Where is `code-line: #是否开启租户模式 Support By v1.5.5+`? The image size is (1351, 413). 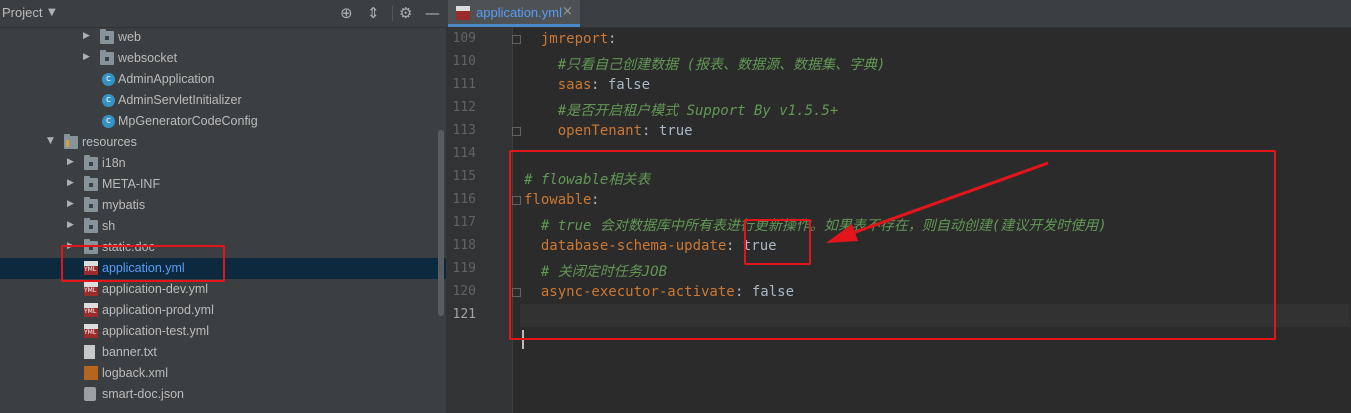
code-line: #是否开启租户模式 Support By v1.5.5+ is located at coordinates (935, 108).